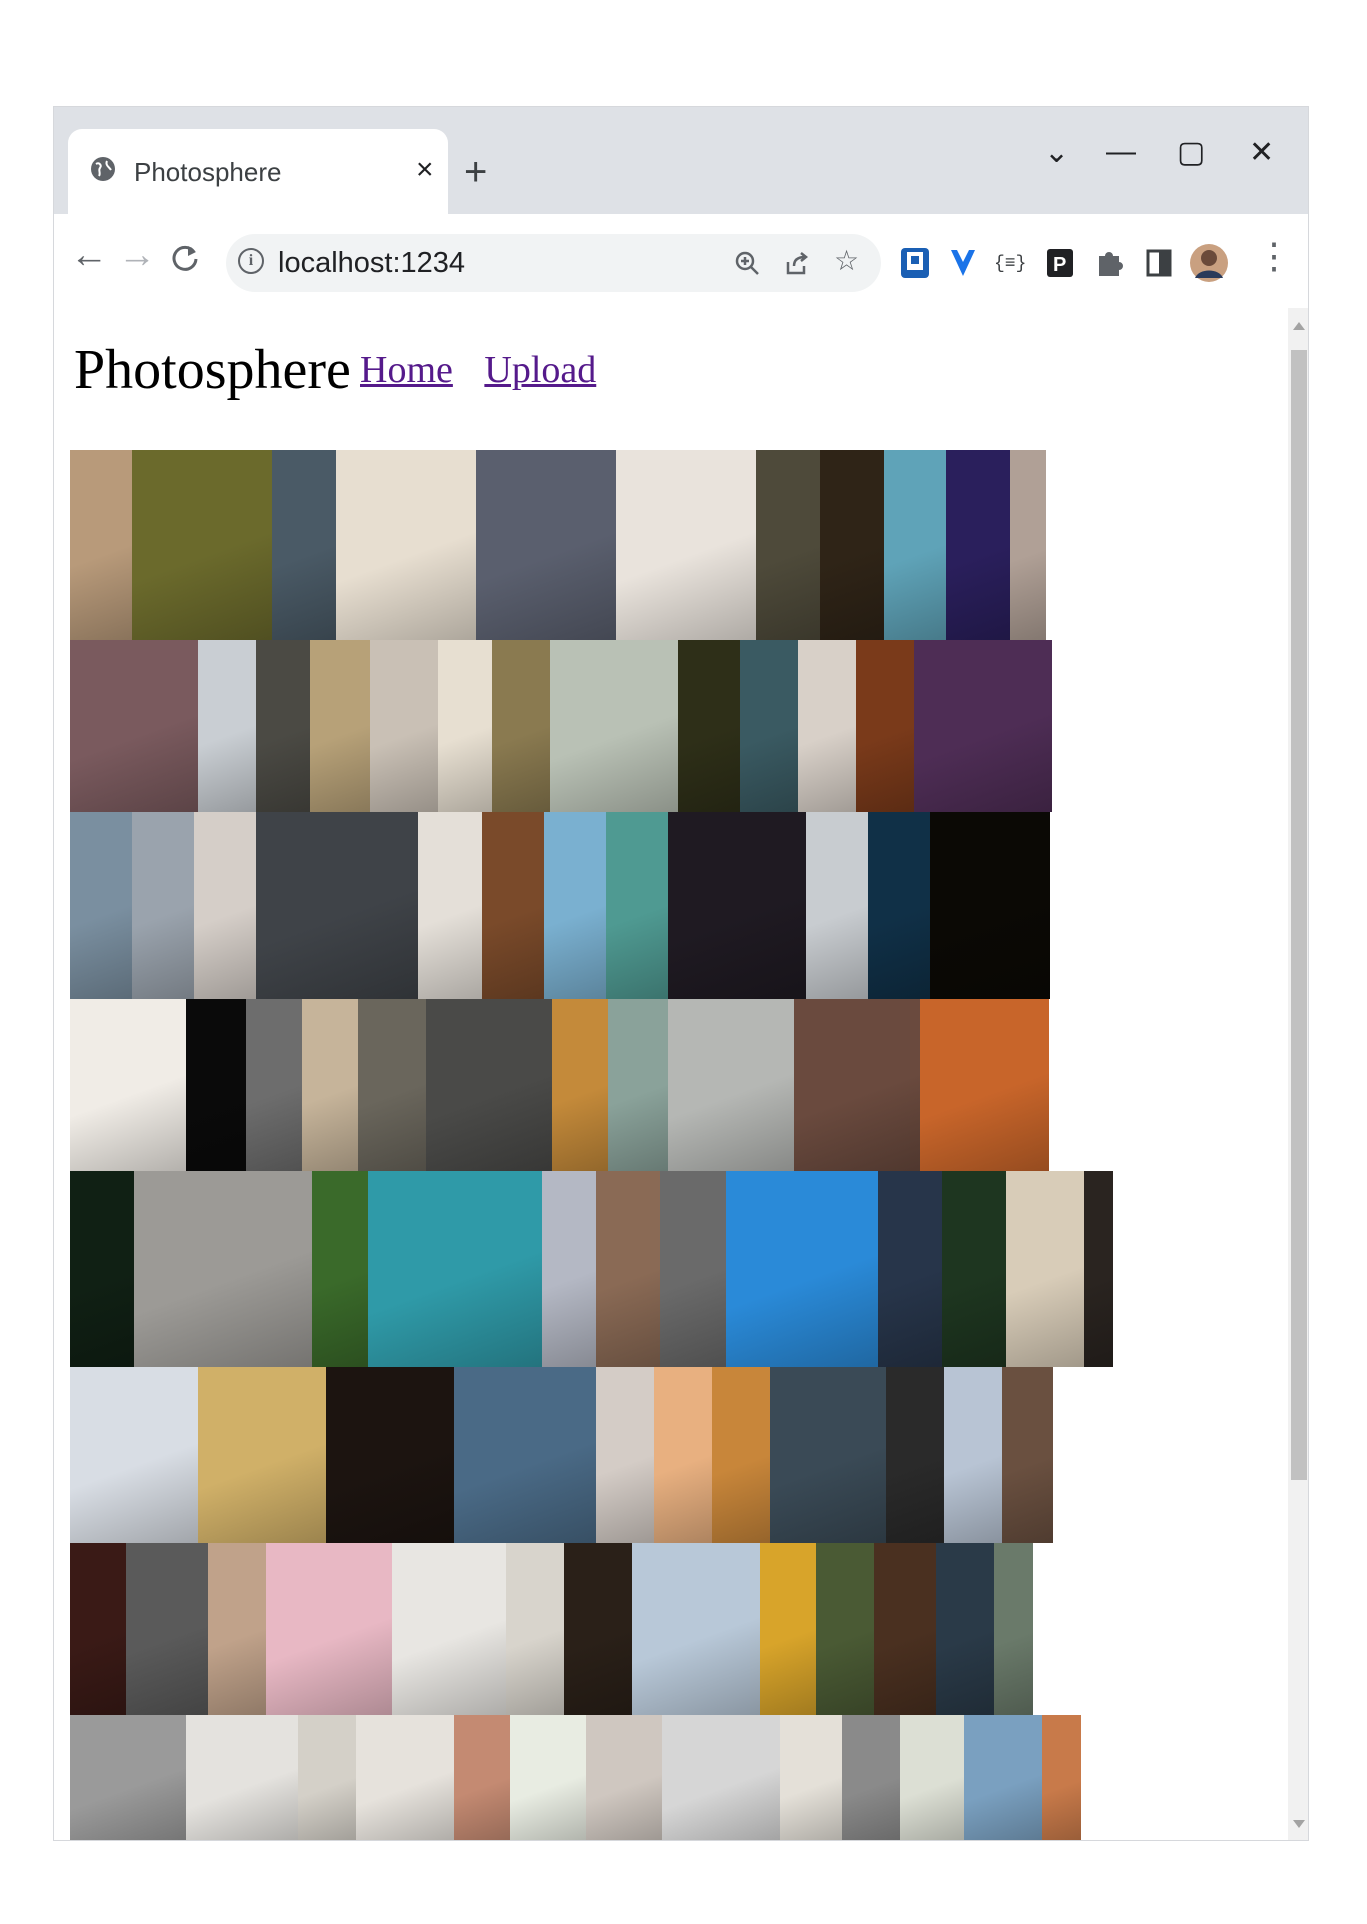 The height and width of the screenshot is (1924, 1367). What do you see at coordinates (1159, 263) in the screenshot?
I see `side-panel-icon` at bounding box center [1159, 263].